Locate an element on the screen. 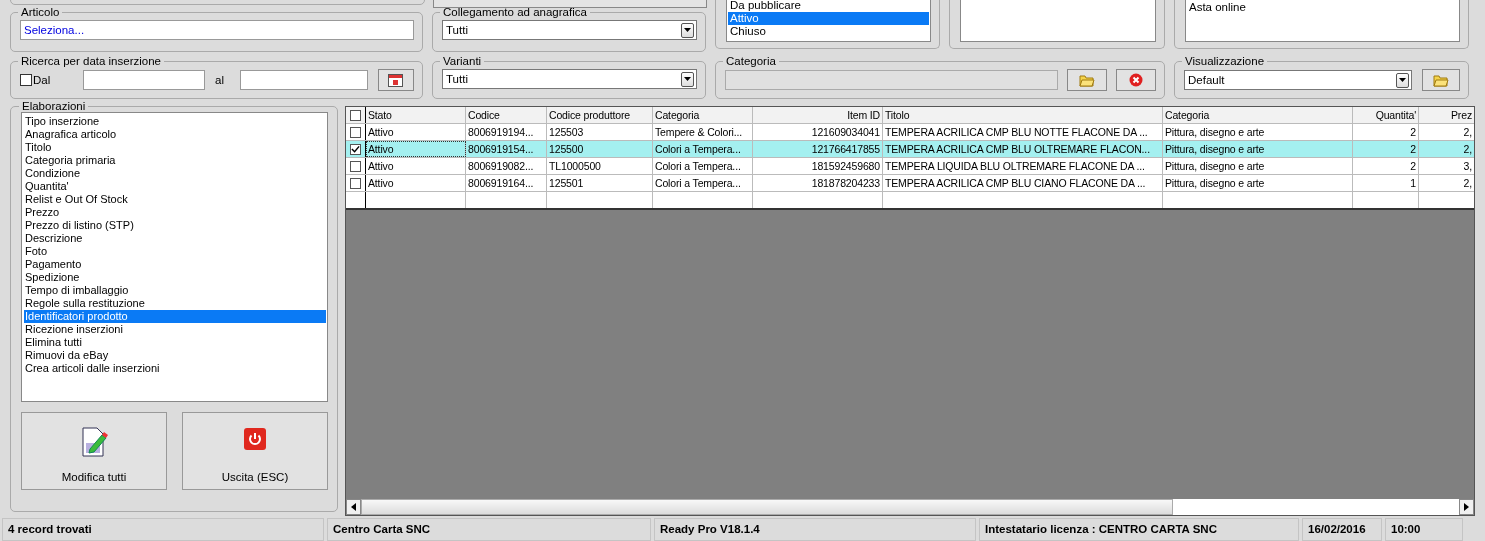 The width and height of the screenshot is (1485, 541). variants-dropdown: Tutti is located at coordinates (569, 79).